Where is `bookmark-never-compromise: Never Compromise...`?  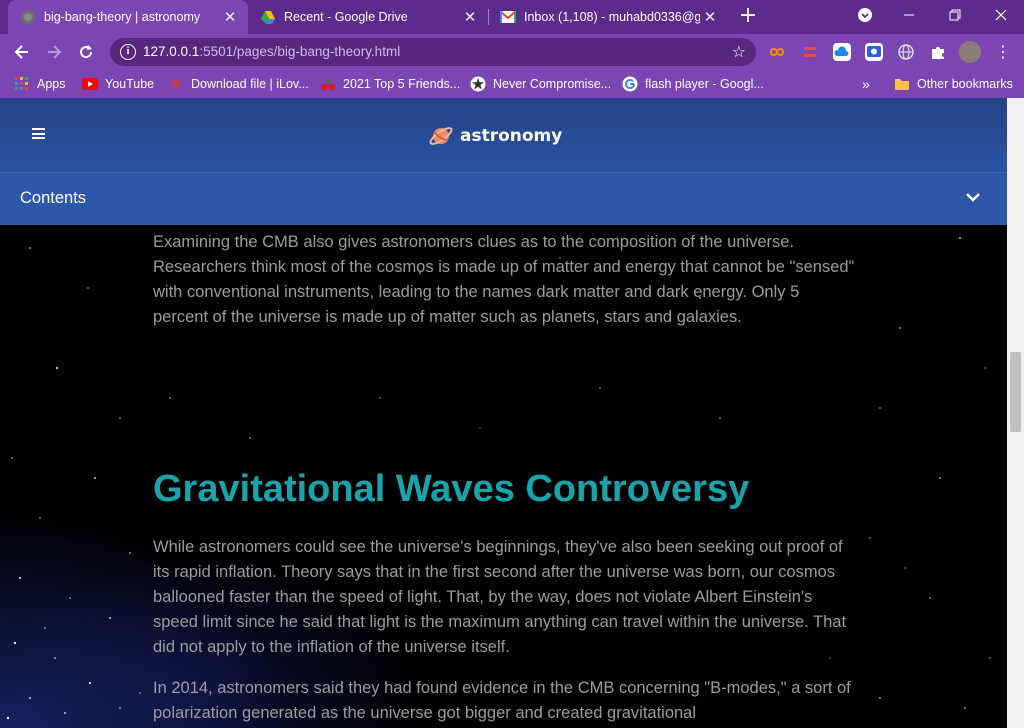 bookmark-never-compromise: Never Compromise... is located at coordinates (540, 84).